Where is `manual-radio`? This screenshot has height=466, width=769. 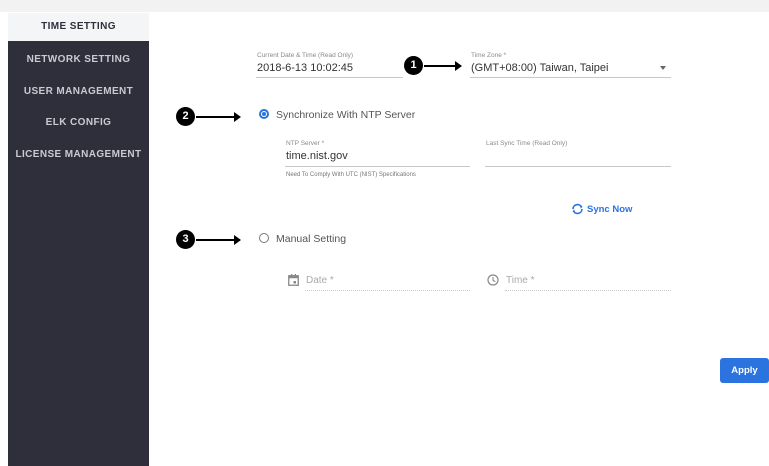
manual-radio is located at coordinates (264, 238).